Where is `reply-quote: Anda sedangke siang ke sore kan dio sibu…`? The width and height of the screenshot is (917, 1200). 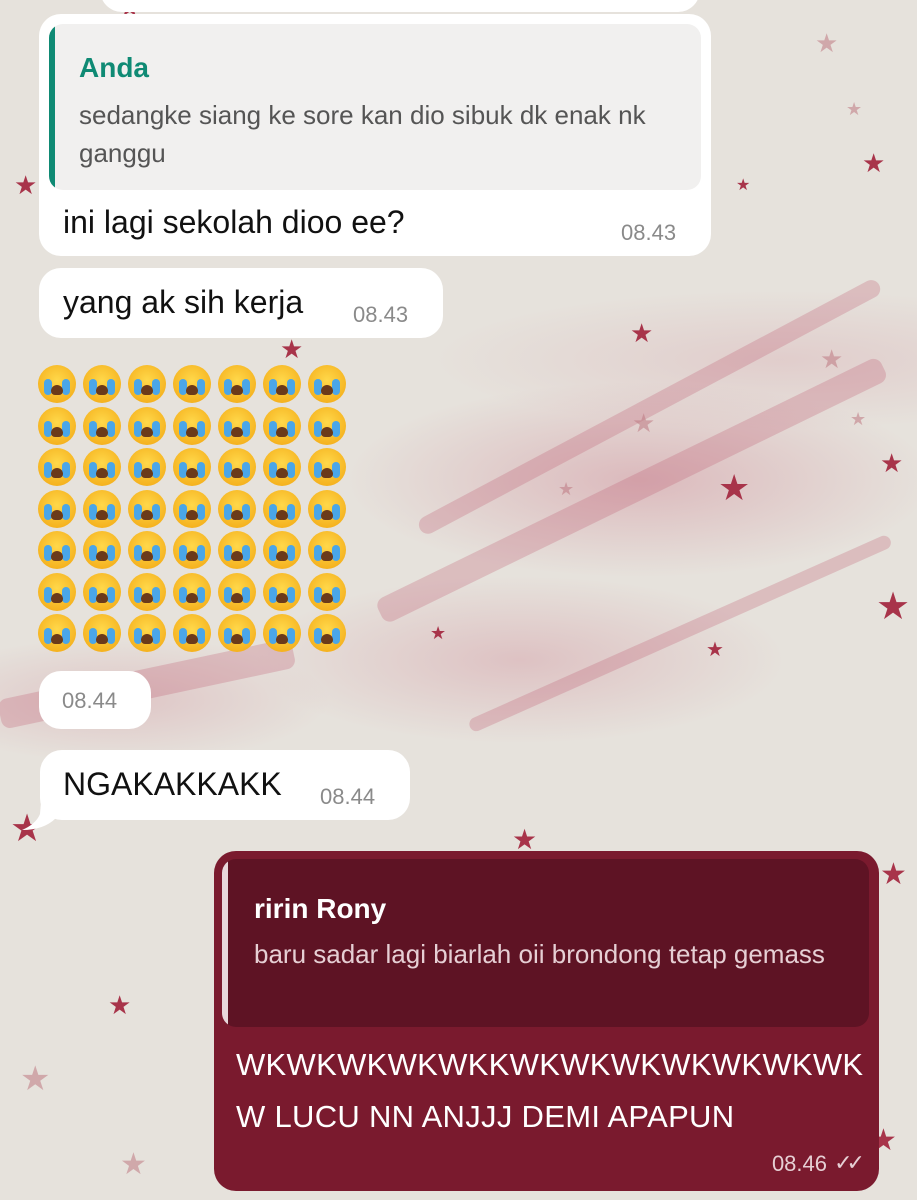 reply-quote: Anda sedangke siang ke sore kan dio sibu… is located at coordinates (375, 107).